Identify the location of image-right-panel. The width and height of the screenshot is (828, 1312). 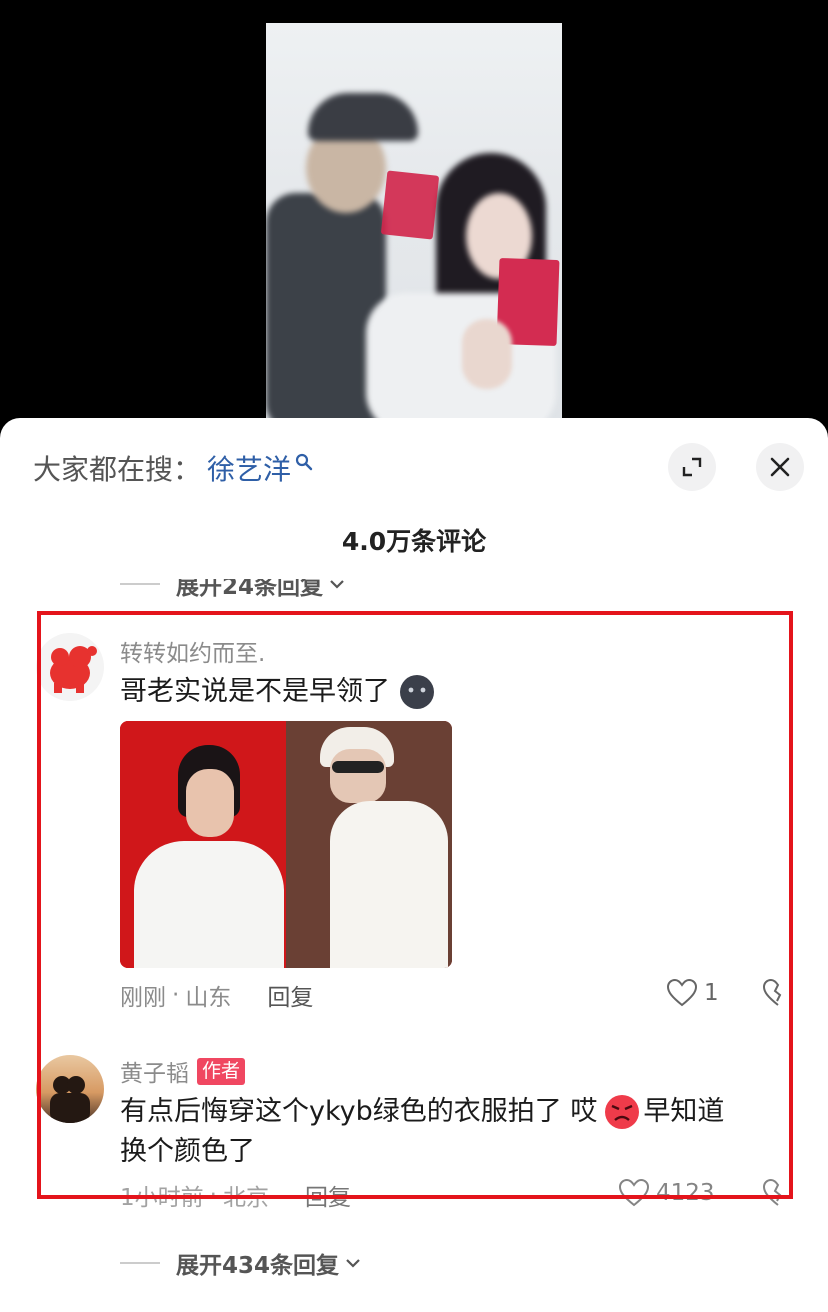
(369, 844).